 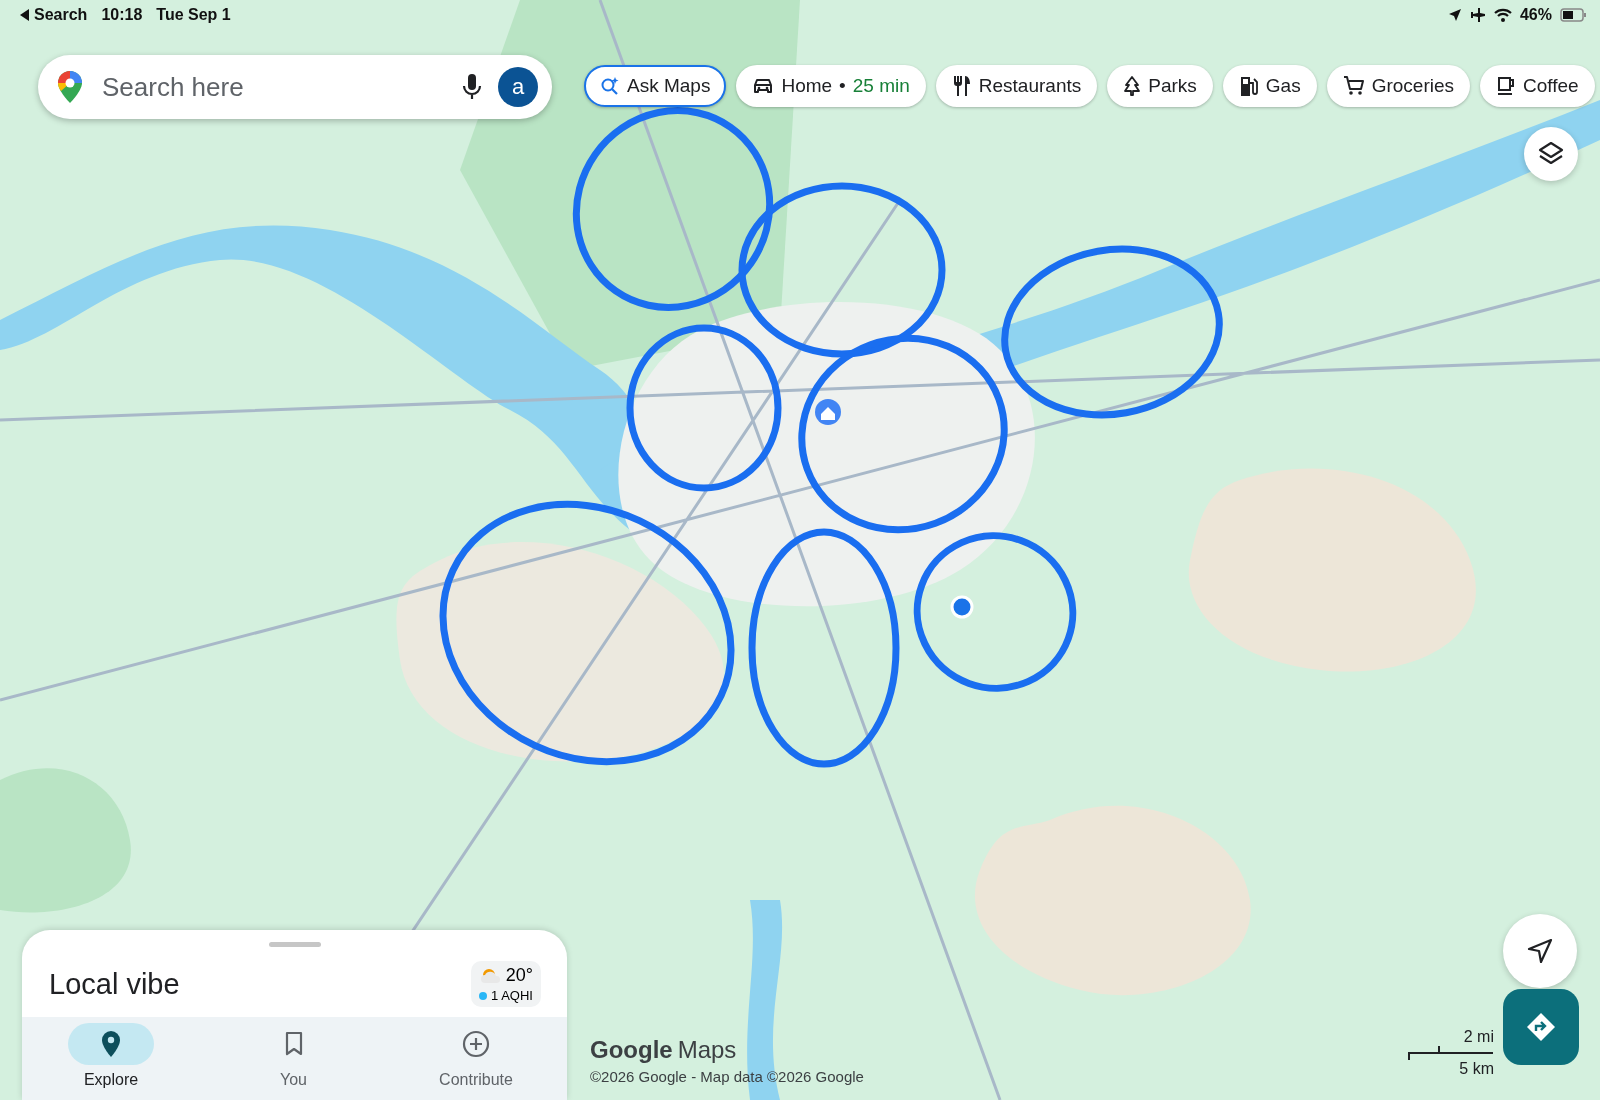 I want to click on current-location-icon, so click(x=962, y=607).